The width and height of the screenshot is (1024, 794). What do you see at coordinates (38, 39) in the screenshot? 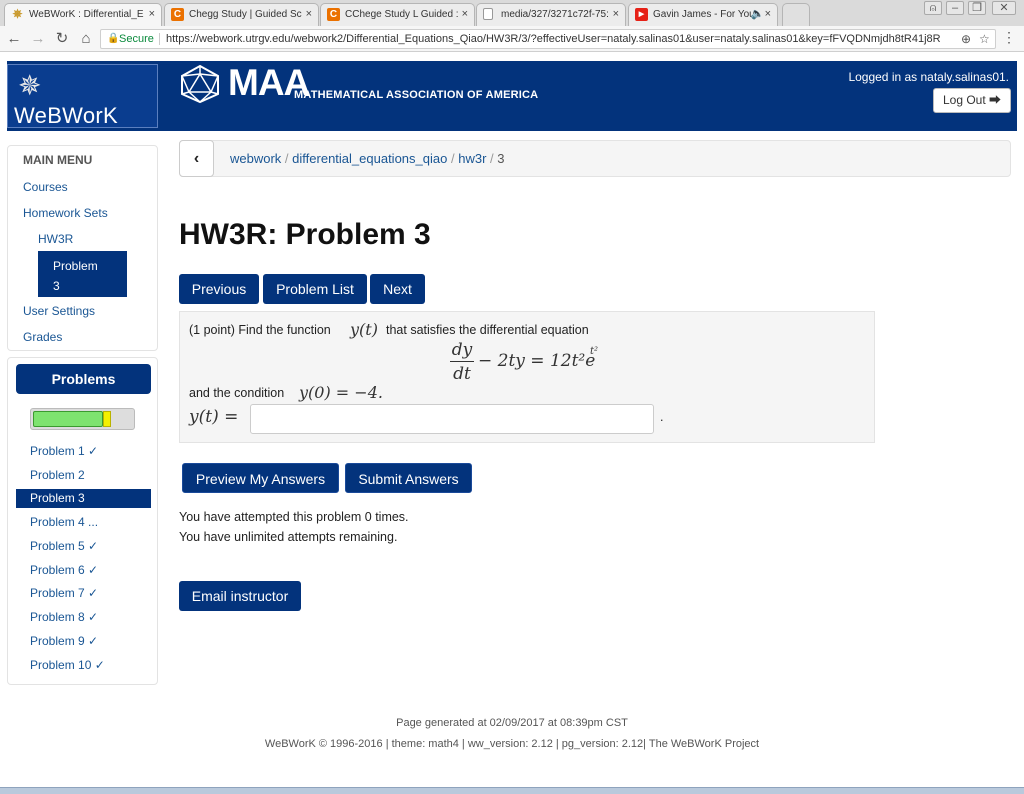
I see `forward-arrow-icon: →` at bounding box center [38, 39].